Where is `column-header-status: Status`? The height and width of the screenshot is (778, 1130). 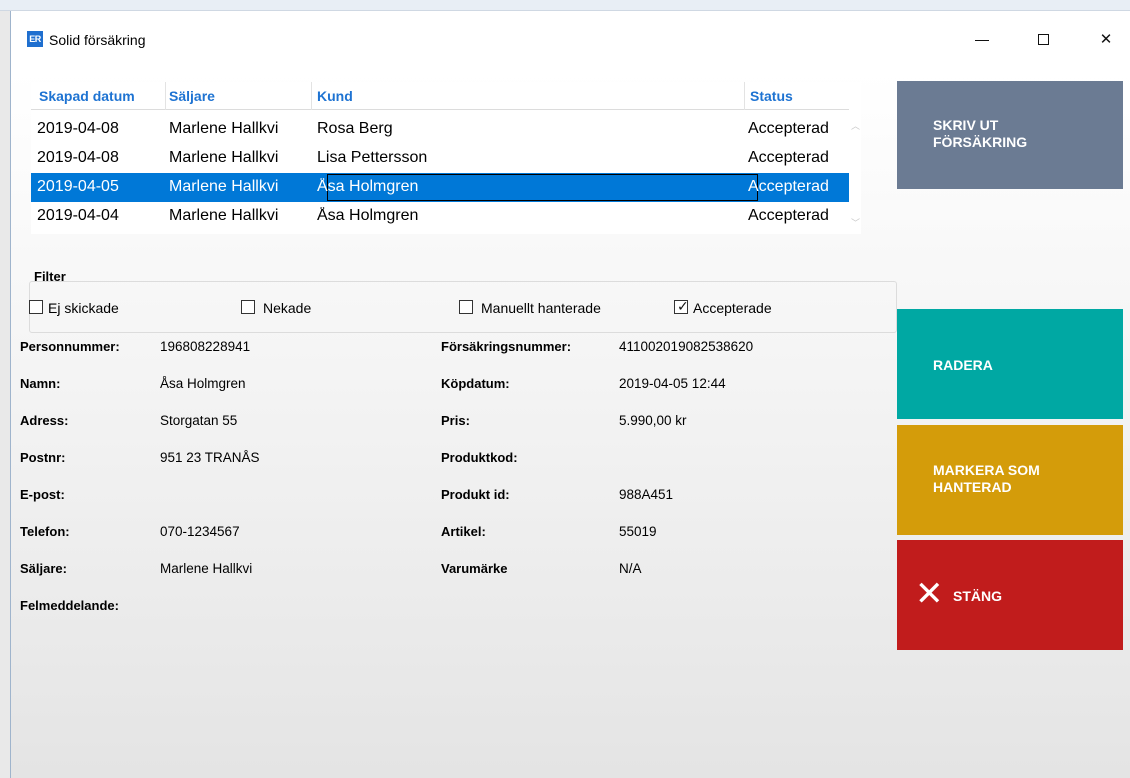
column-header-status: Status is located at coordinates (771, 96).